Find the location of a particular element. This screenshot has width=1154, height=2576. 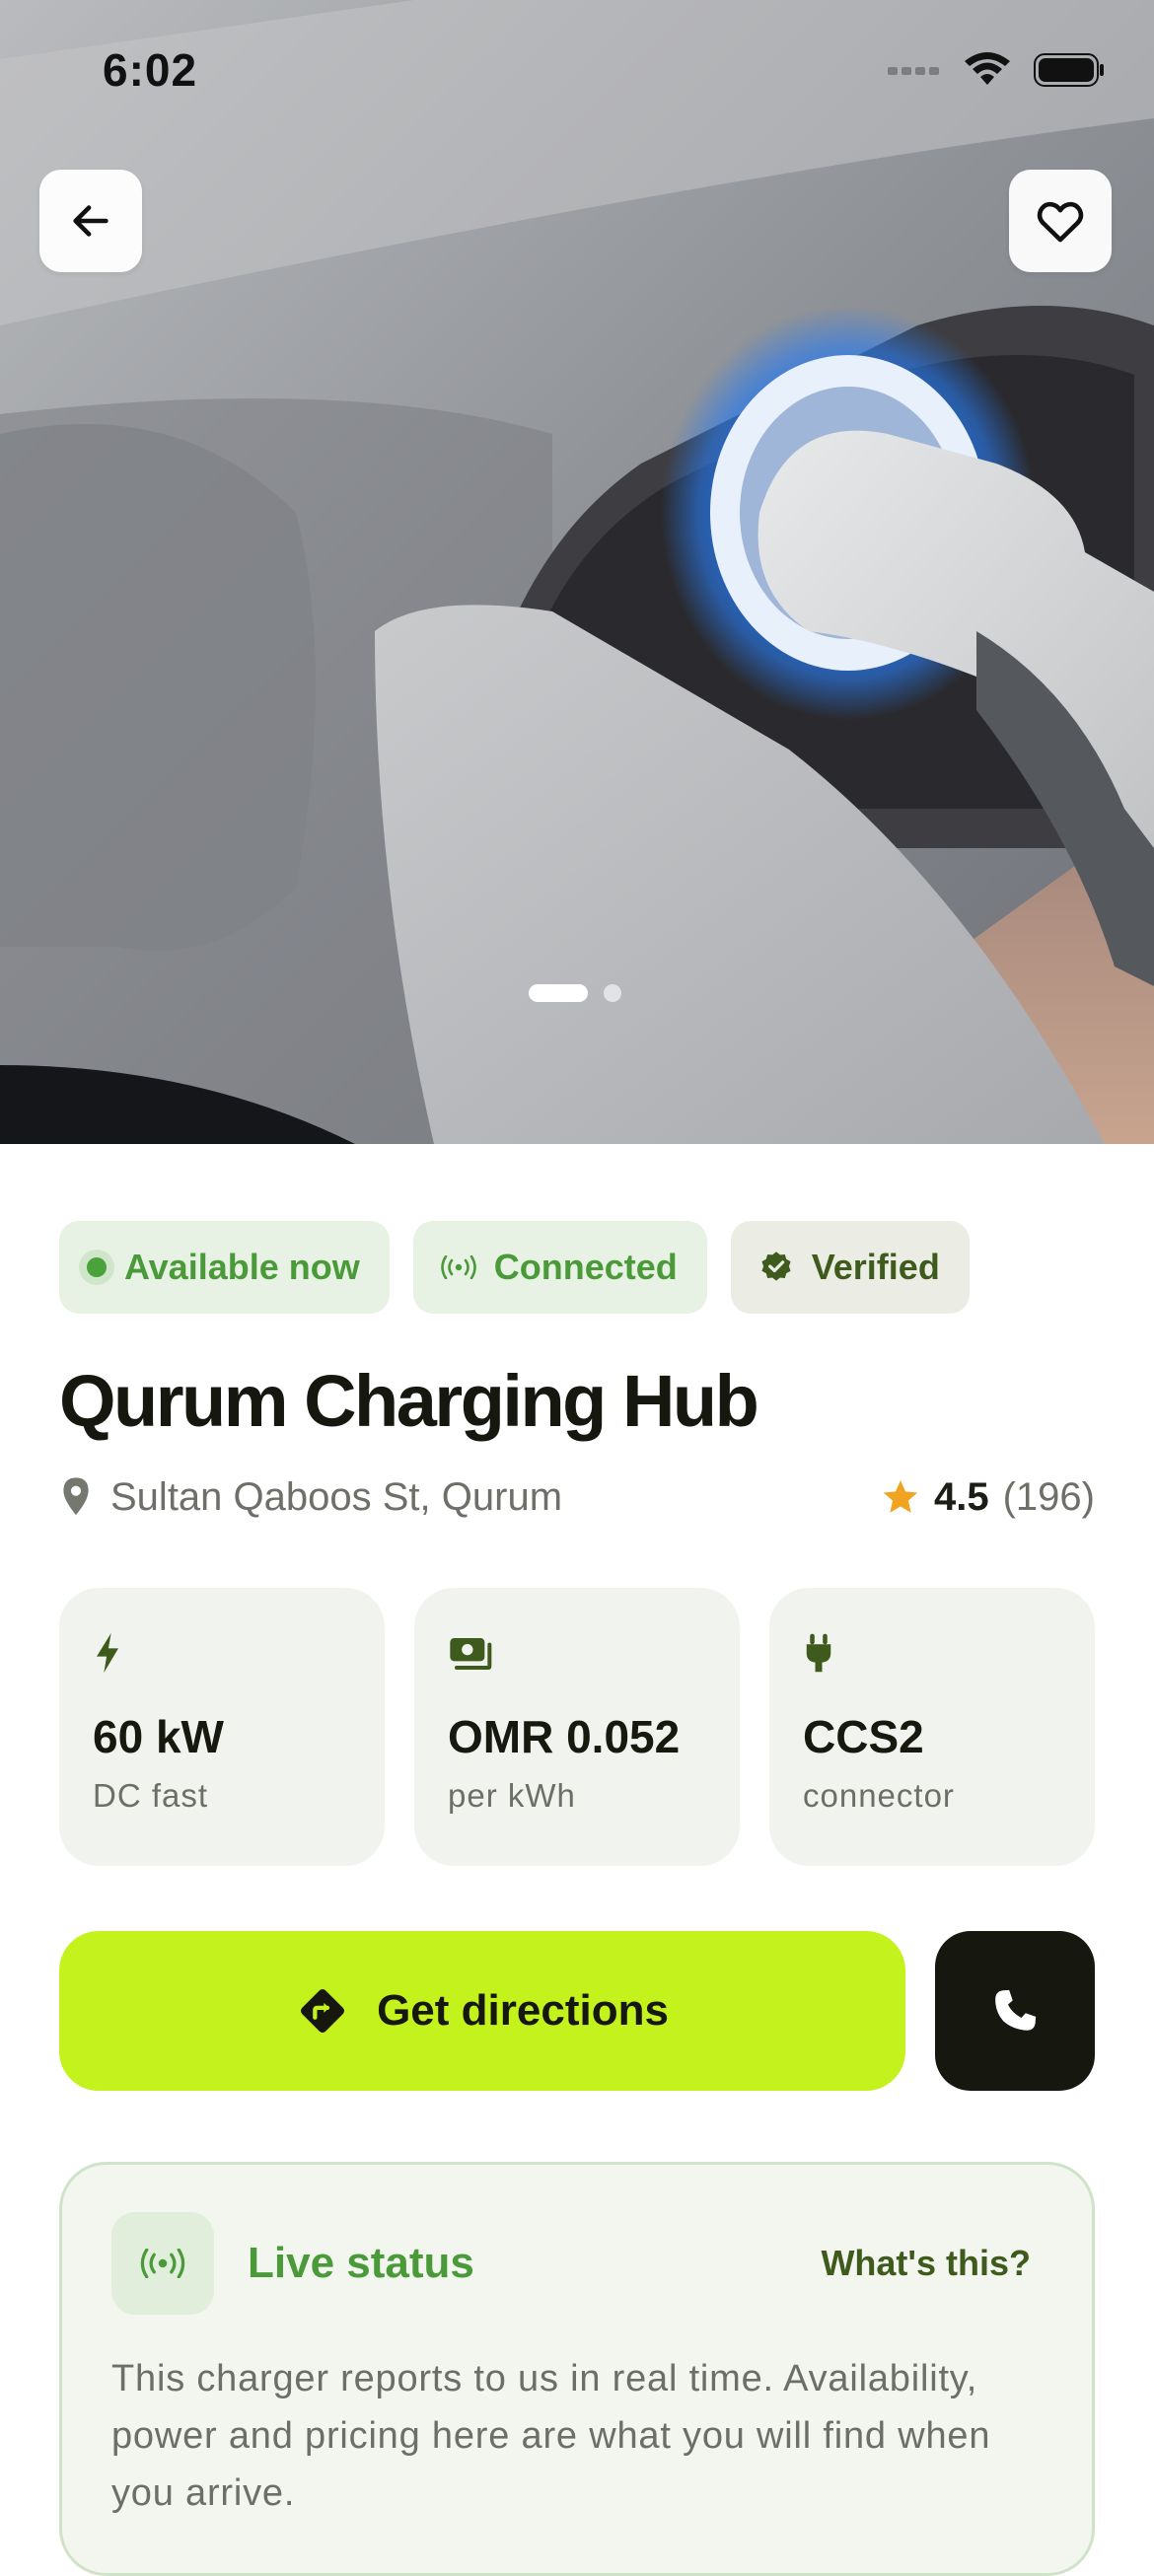

connector-card: CCS2 connector is located at coordinates (932, 1727).